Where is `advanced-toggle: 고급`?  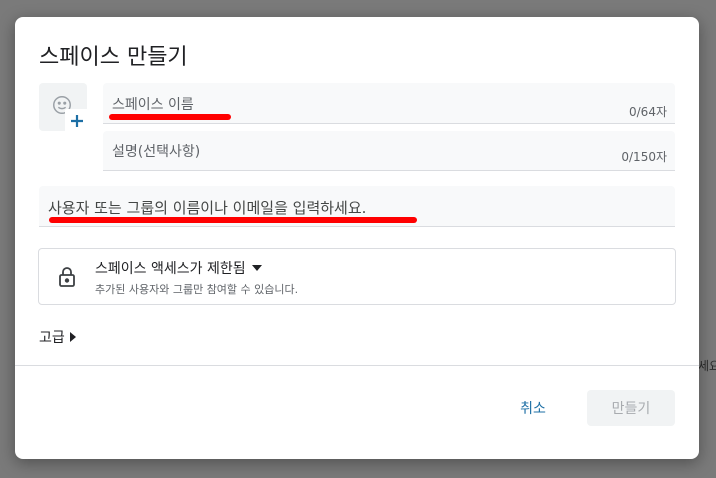
advanced-toggle: 고급 is located at coordinates (57, 337).